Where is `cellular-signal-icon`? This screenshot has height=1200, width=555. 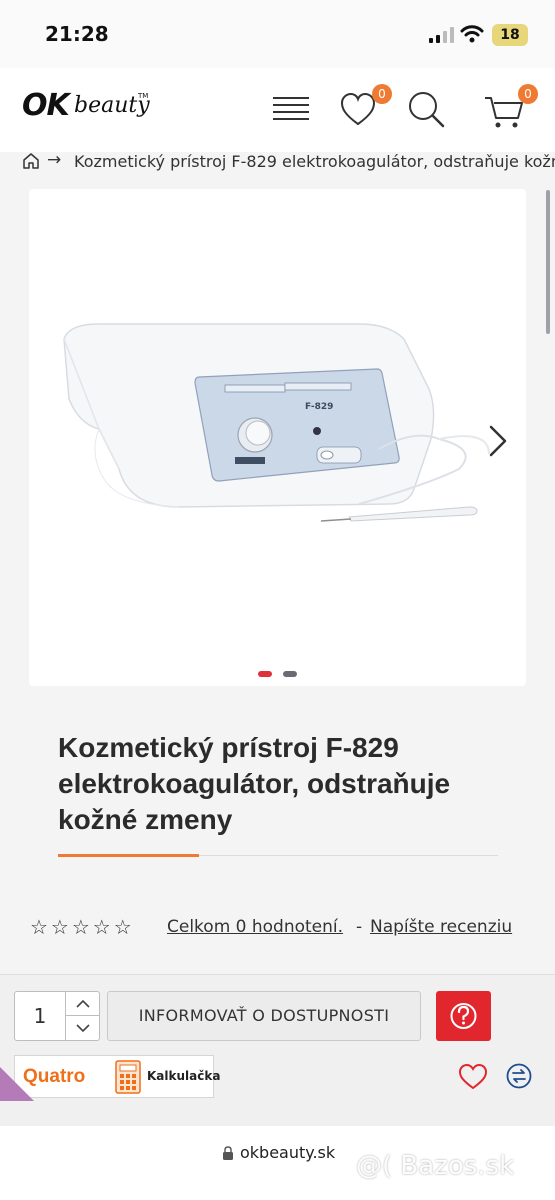
cellular-signal-icon is located at coordinates (441, 35).